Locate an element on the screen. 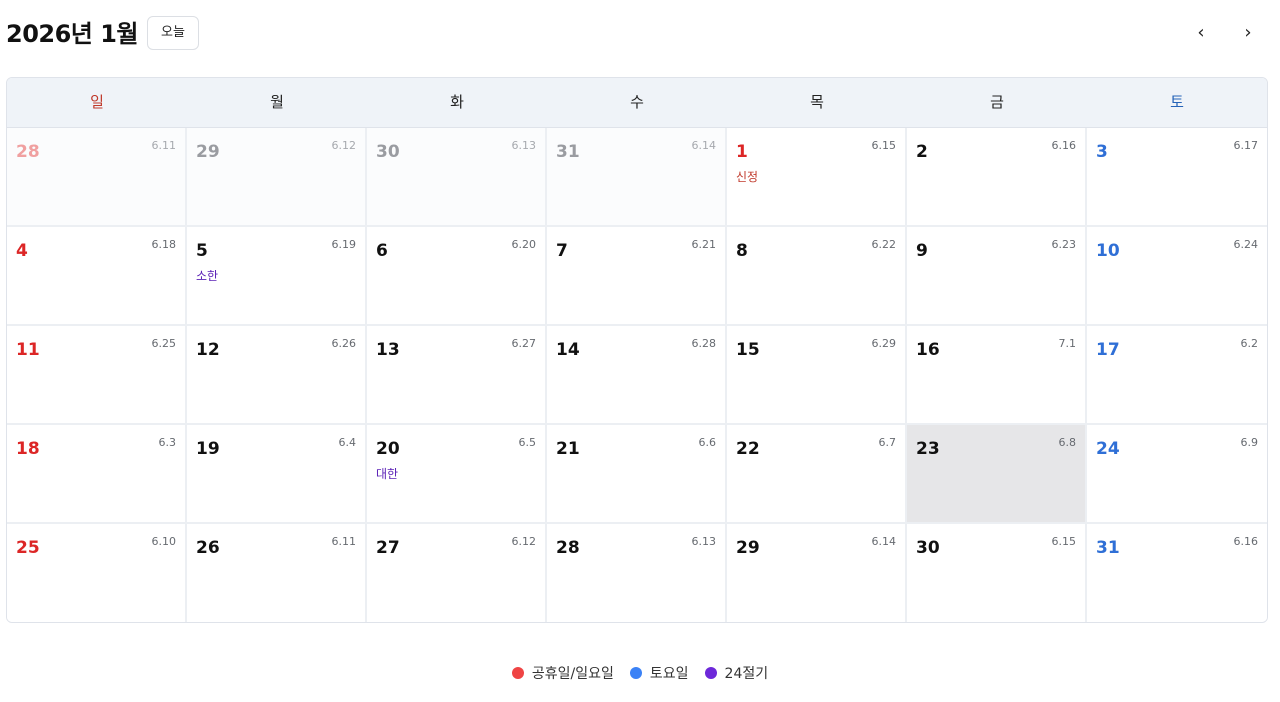 The height and width of the screenshot is (702, 1280). lunar-date: 6.23 is located at coordinates (1064, 244).